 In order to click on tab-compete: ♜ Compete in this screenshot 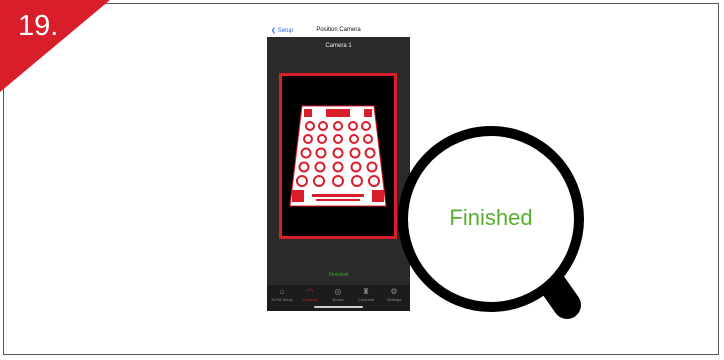, I will do `click(366, 294)`.